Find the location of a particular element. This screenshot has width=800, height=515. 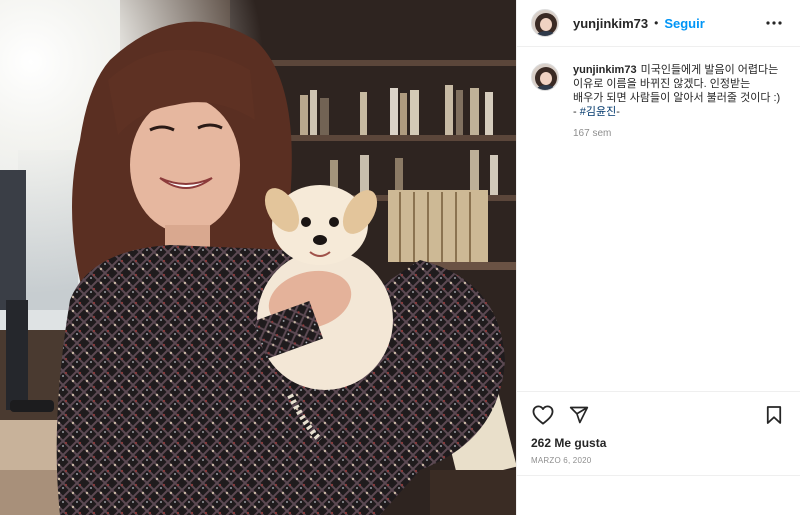

caption-username: yunjinkim73 is located at coordinates (605, 70).